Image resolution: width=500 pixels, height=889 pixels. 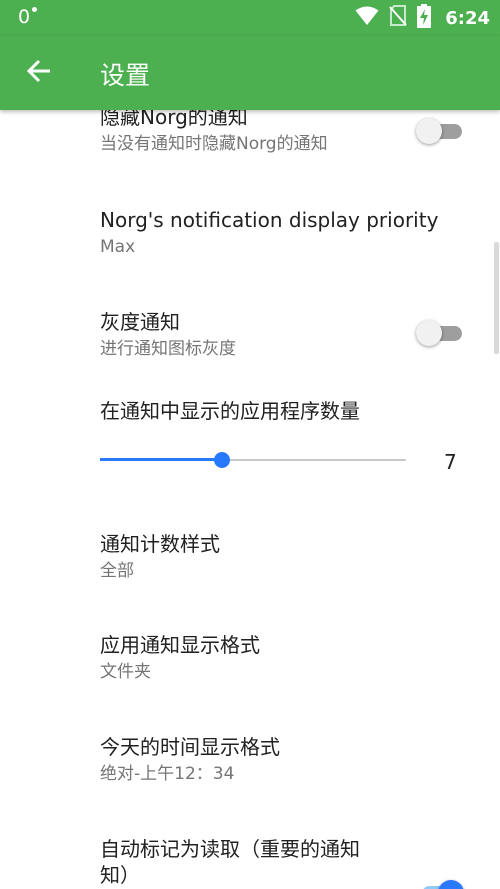 I want to click on setting-today-time-format: 今天的时间显示格式 绝对-上午12：34, so click(x=300, y=760).